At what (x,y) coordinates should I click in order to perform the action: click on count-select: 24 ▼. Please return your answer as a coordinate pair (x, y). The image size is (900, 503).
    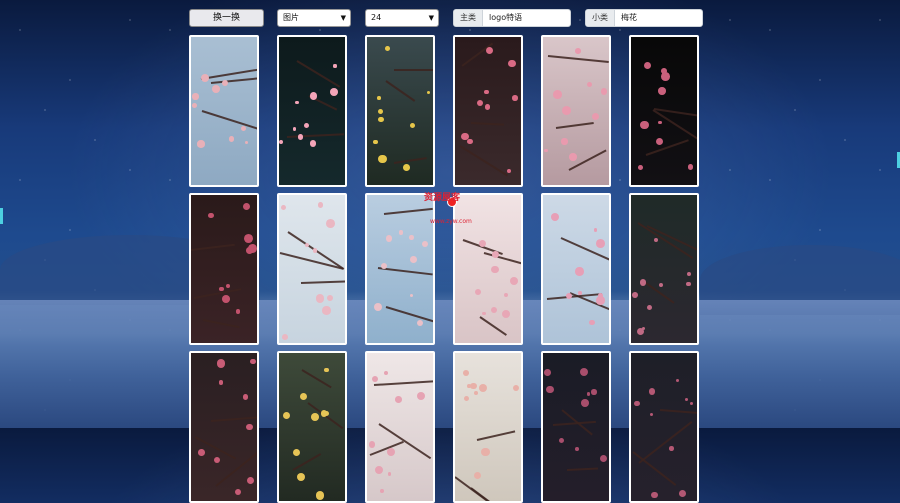
    Looking at the image, I should click on (402, 18).